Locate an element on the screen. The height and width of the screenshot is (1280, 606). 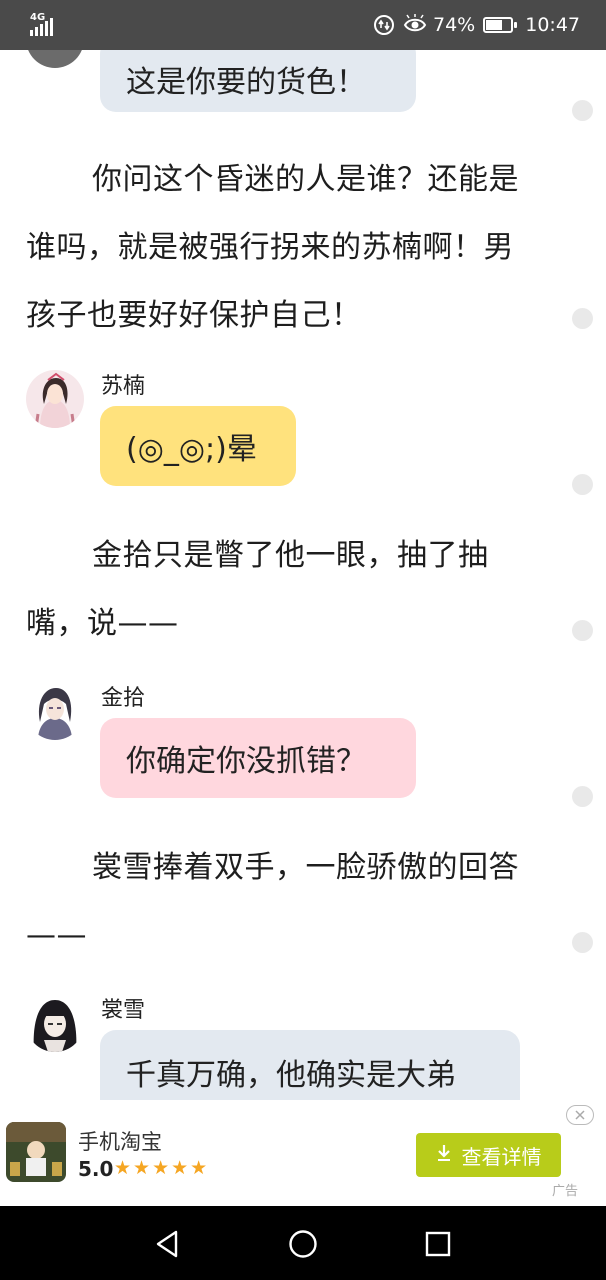
avatar-sunan is located at coordinates (55, 399).